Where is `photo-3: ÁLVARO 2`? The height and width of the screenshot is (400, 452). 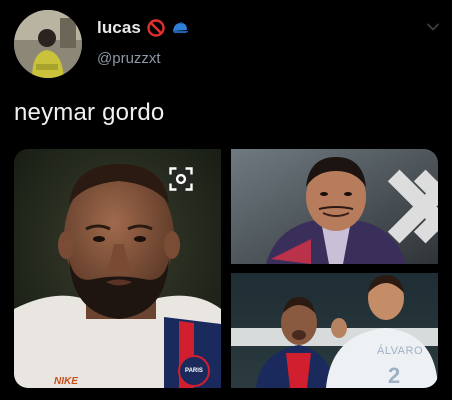
photo-3: ÁLVARO 2 is located at coordinates (334, 330).